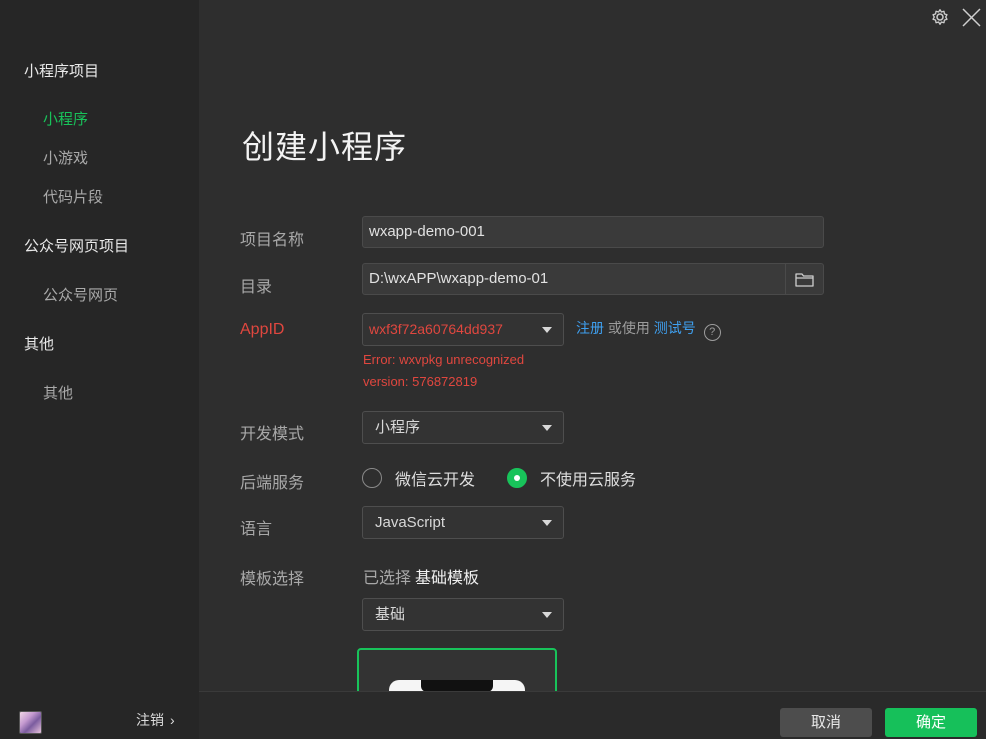 The image size is (986, 739). Describe the element at coordinates (463, 522) in the screenshot. I see `language-select: JavaScript` at that location.